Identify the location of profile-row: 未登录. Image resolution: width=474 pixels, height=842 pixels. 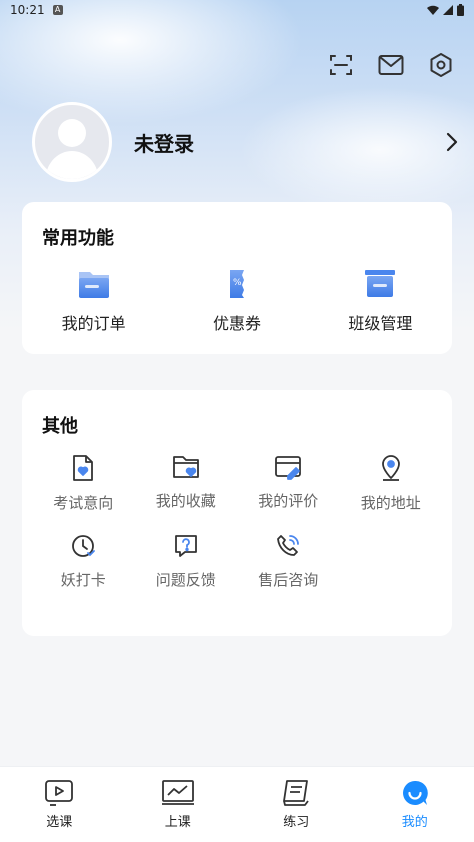
(247, 142).